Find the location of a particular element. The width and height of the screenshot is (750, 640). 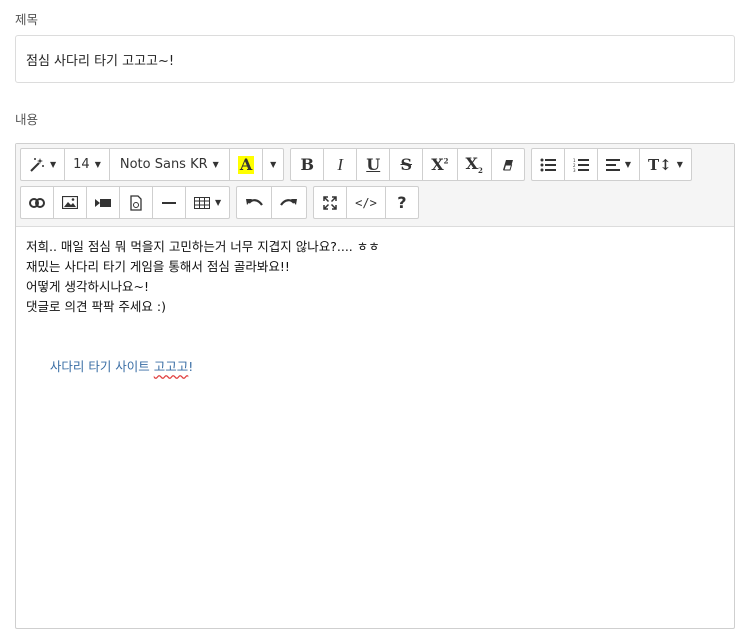

bold-icon: B is located at coordinates (307, 164).